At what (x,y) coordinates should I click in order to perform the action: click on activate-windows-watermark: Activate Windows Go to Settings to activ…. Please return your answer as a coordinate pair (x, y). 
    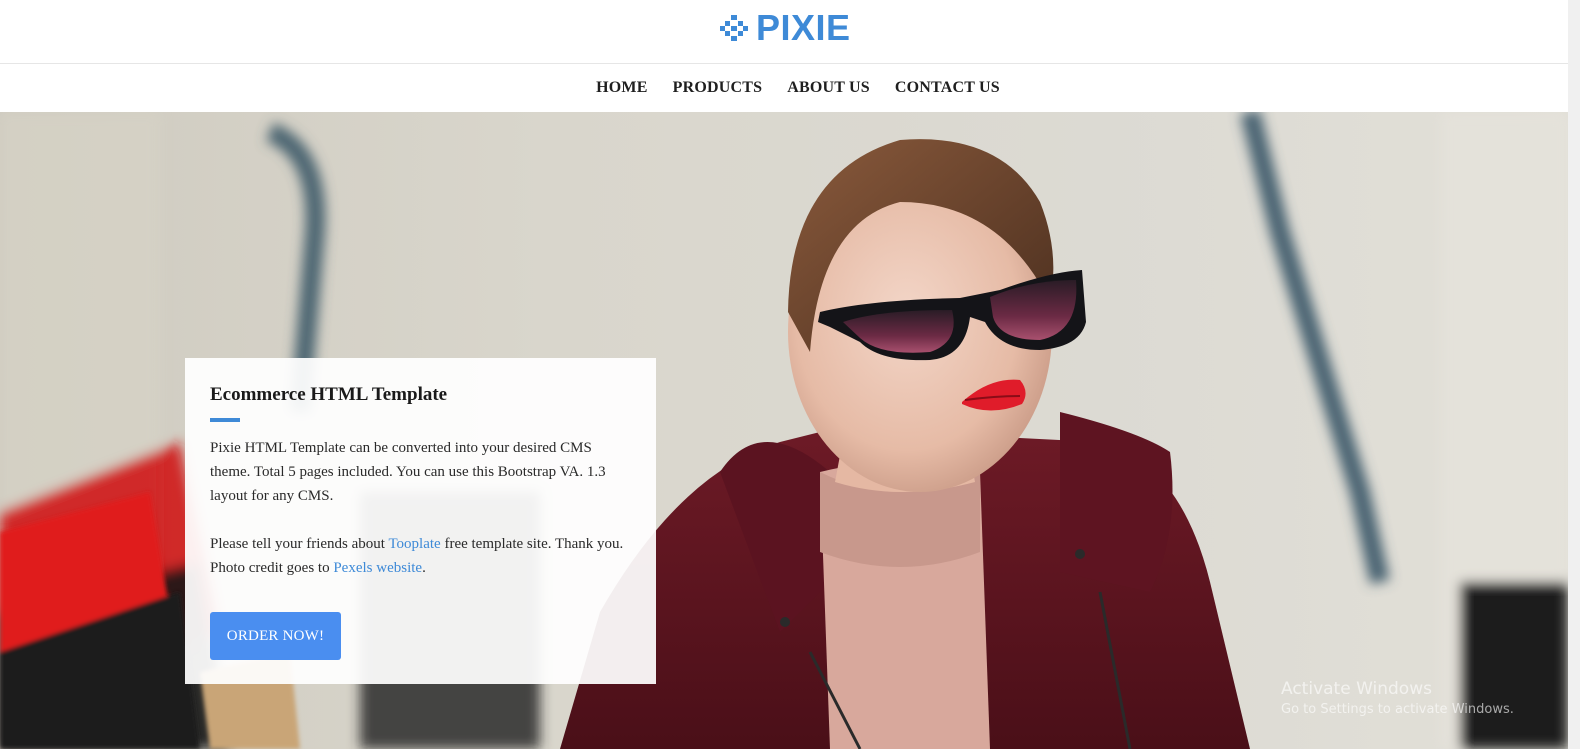
    Looking at the image, I should click on (1397, 698).